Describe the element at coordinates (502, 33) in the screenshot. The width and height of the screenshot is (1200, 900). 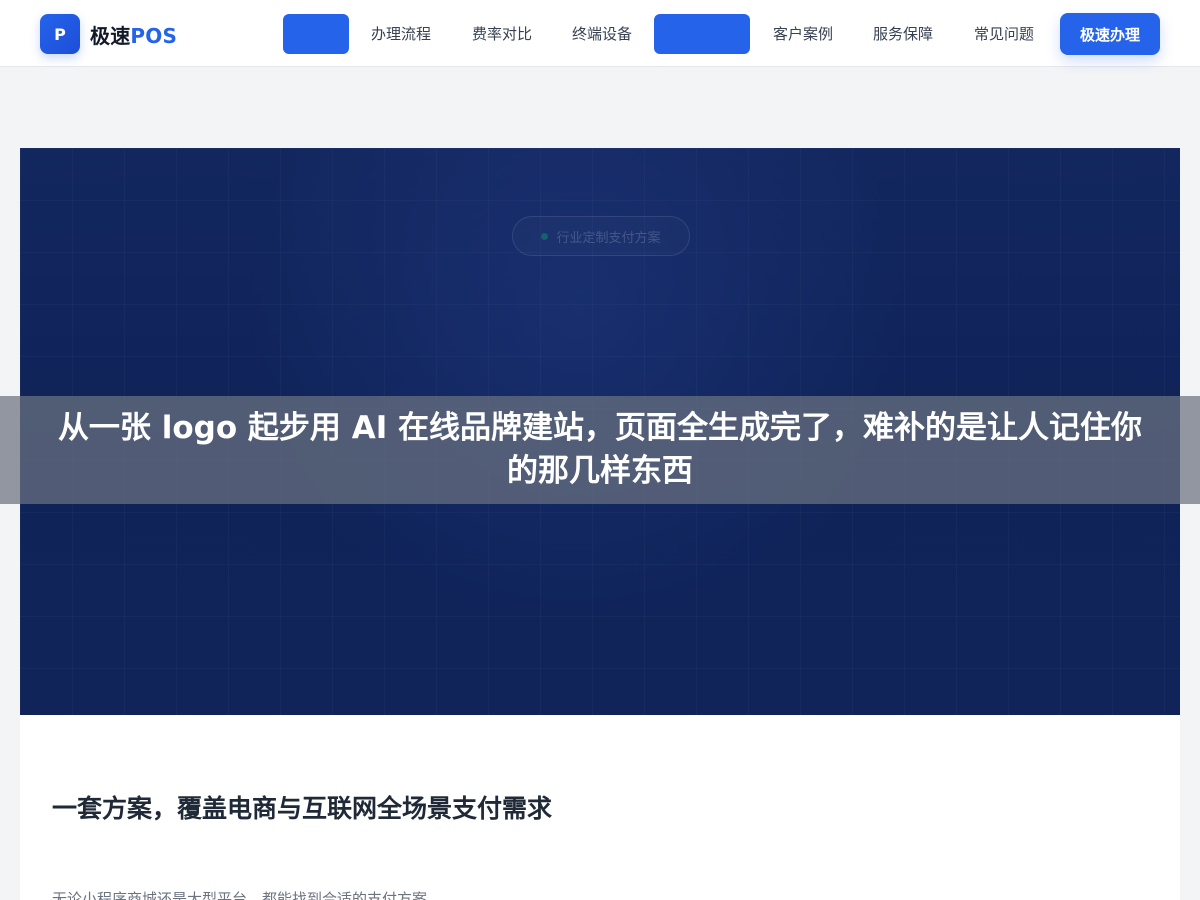
I see `nav-item-rate-comparison: 费率对比` at that location.